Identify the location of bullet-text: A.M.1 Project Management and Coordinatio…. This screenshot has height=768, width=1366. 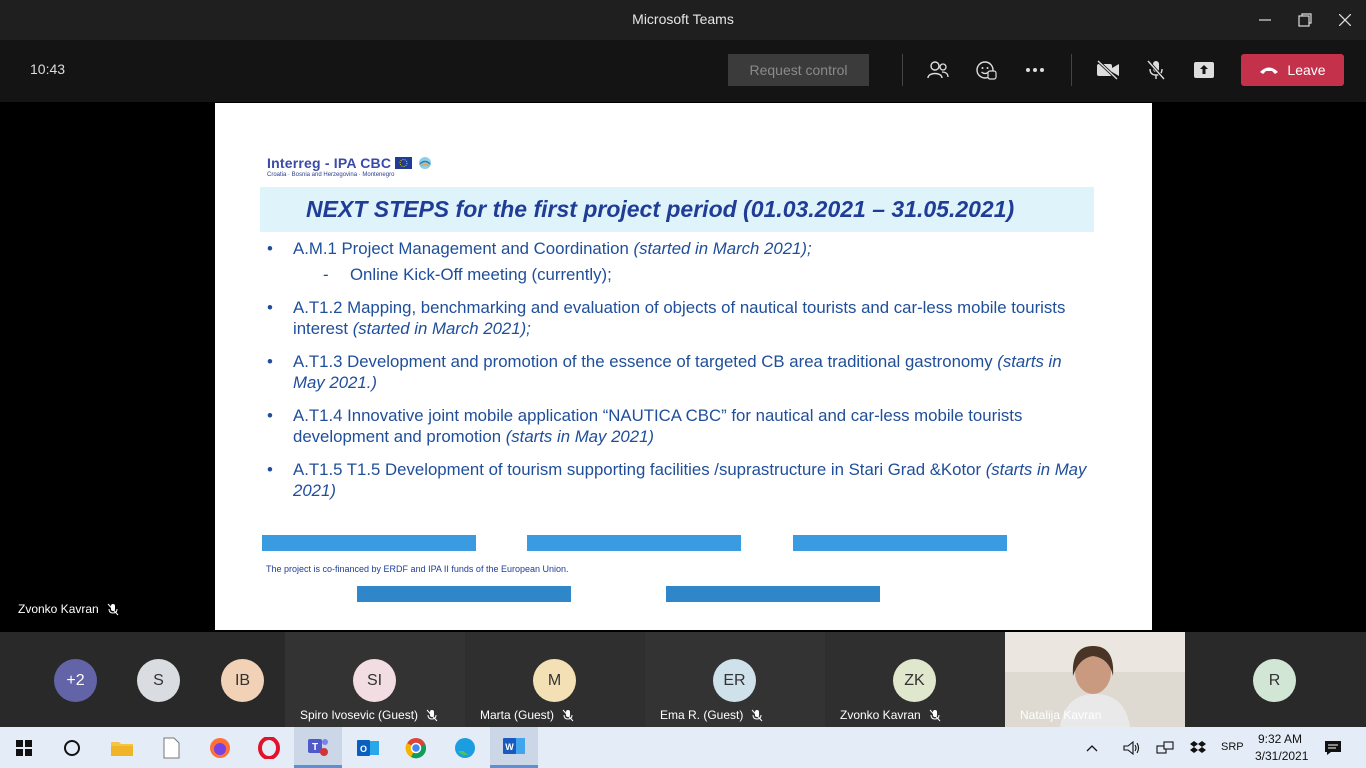
(463, 248).